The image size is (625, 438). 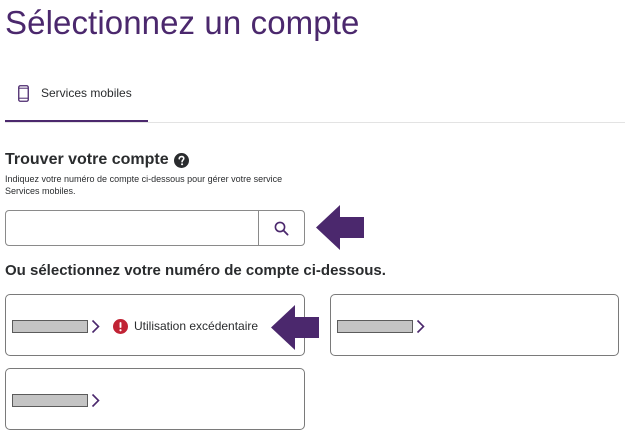 I want to click on page-title: Sélectionnez un compte, so click(x=182, y=22).